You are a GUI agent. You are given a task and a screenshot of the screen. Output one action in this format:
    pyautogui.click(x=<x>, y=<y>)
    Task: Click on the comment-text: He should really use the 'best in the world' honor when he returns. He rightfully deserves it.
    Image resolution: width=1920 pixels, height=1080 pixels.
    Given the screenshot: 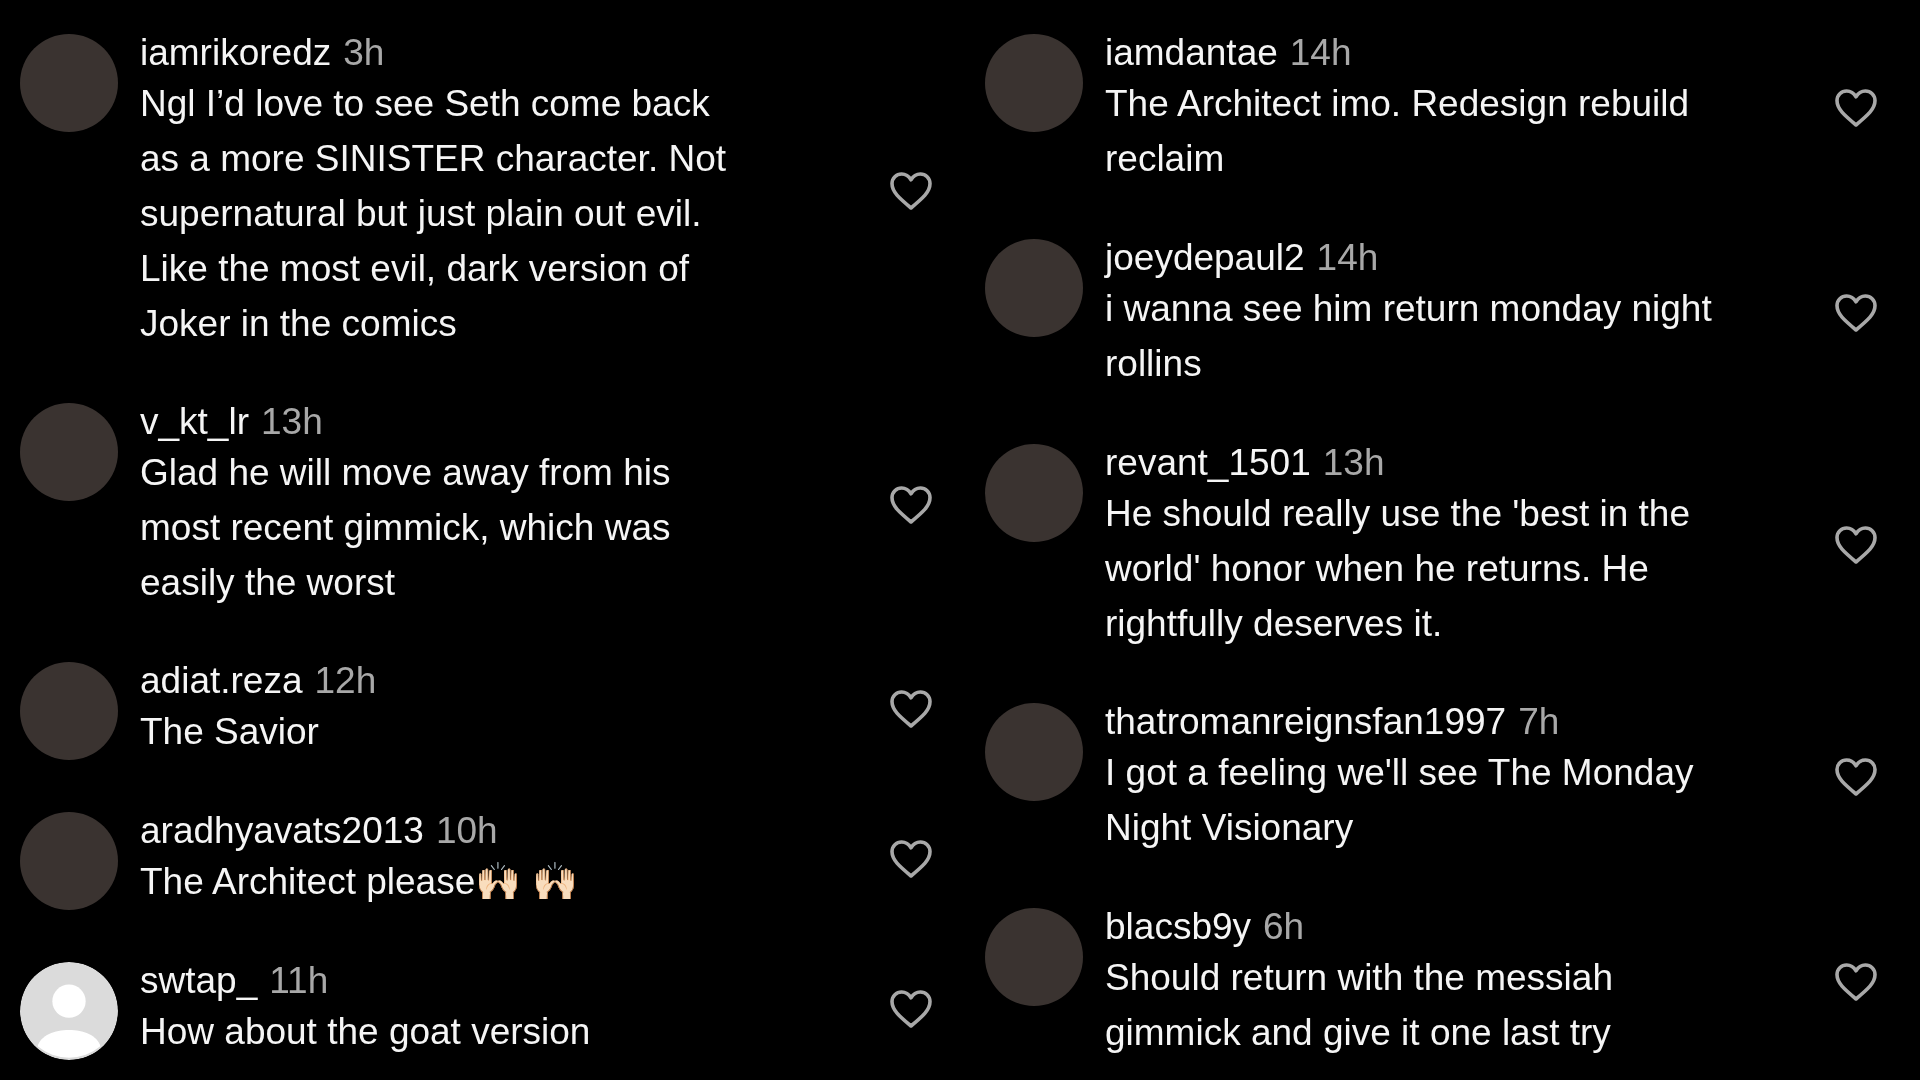 What is the action you would take?
    pyautogui.click(x=1398, y=568)
    